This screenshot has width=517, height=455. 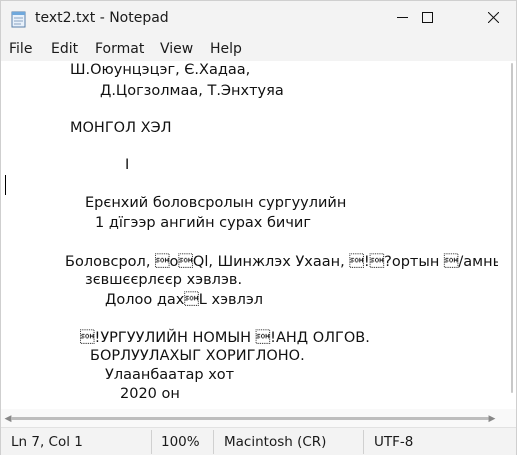 I want to click on menu-bar: File Edit Format View Help, so click(x=258, y=49).